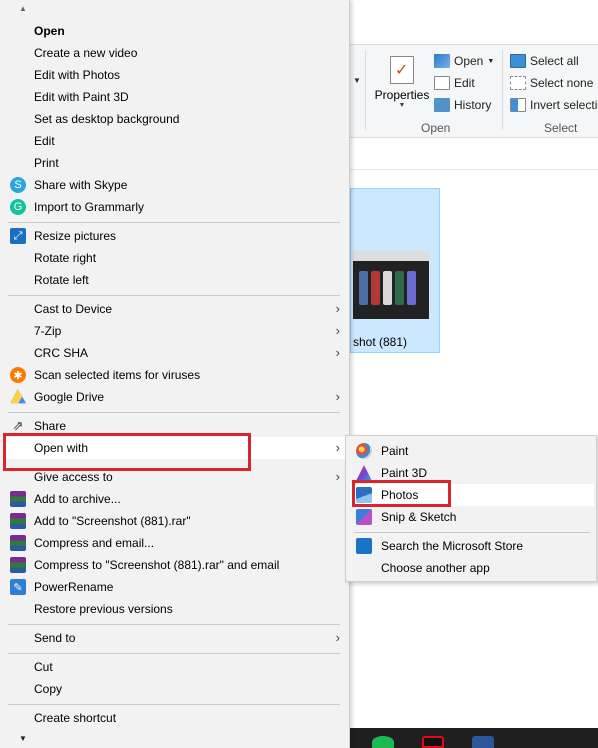 This screenshot has height=748, width=598. Describe the element at coordinates (103, 609) in the screenshot. I see `menu-item-label: Restore previous versions` at that location.